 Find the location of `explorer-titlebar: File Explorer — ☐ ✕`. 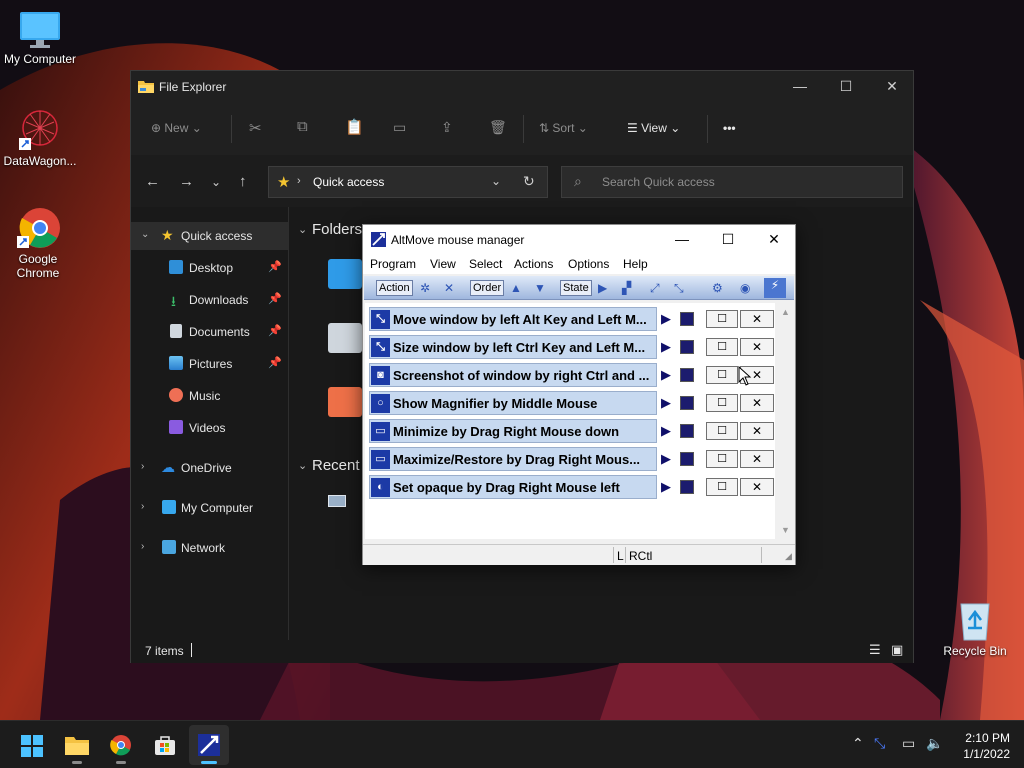

explorer-titlebar: File Explorer — ☐ ✕ is located at coordinates (522, 87).